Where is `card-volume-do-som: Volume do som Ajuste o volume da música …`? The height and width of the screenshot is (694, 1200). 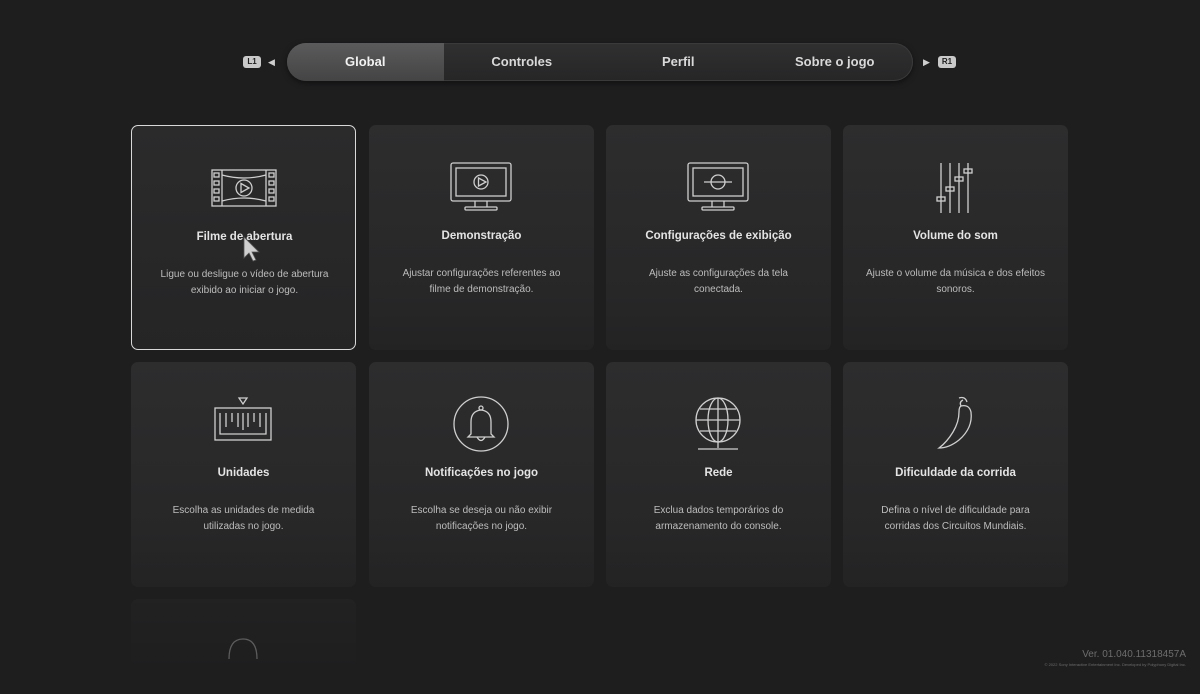
card-volume-do-som: Volume do som Ajuste o volume da música … is located at coordinates (955, 237).